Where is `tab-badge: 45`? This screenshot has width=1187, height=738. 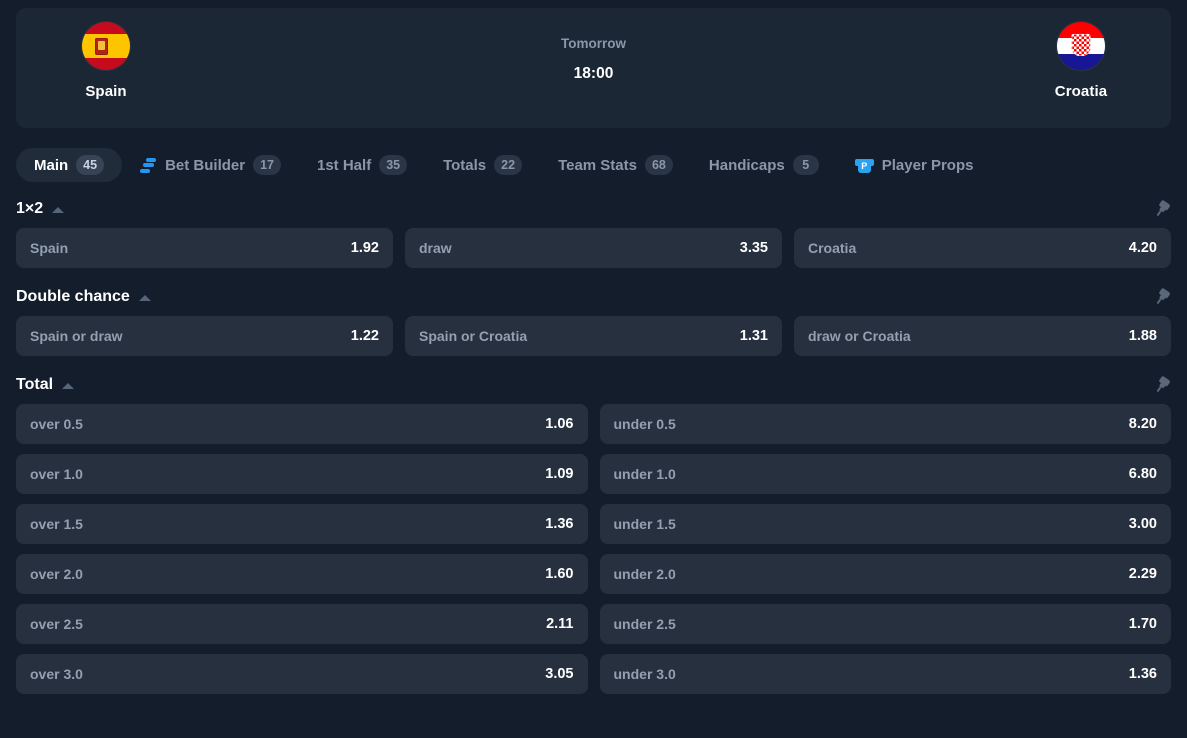
tab-badge: 45 is located at coordinates (90, 165).